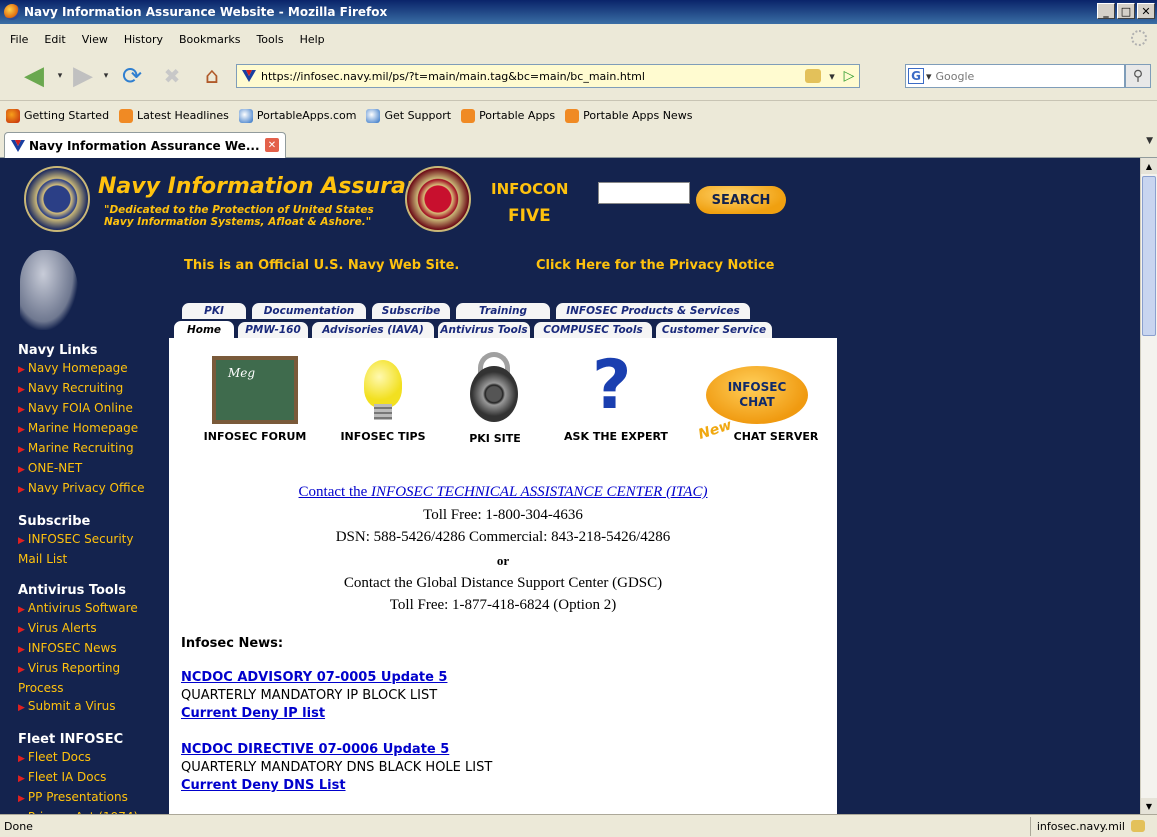  I want to click on site-search-button: SEARCH, so click(741, 200).